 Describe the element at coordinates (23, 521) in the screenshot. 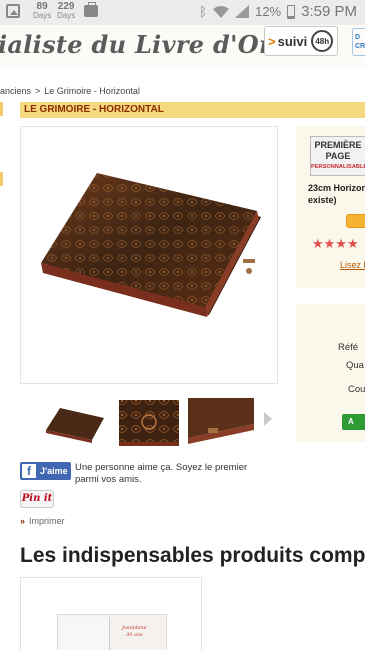

I see `double-chevron-icon: »` at that location.